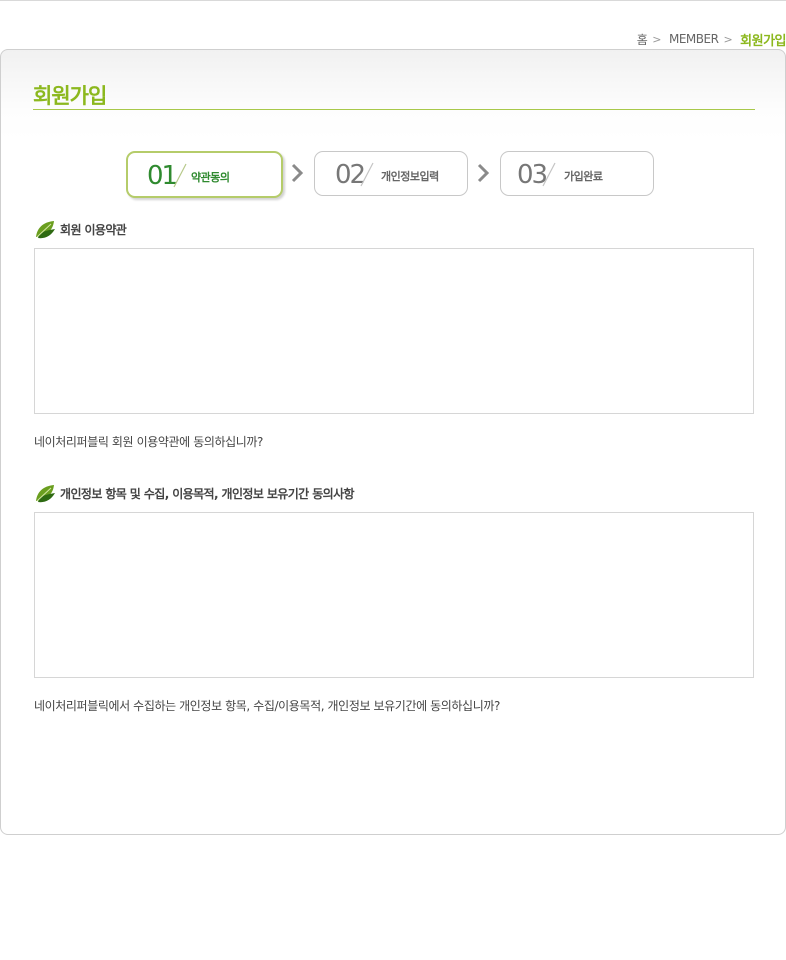  Describe the element at coordinates (70, 96) in the screenshot. I see `page-title: 회원가입` at that location.